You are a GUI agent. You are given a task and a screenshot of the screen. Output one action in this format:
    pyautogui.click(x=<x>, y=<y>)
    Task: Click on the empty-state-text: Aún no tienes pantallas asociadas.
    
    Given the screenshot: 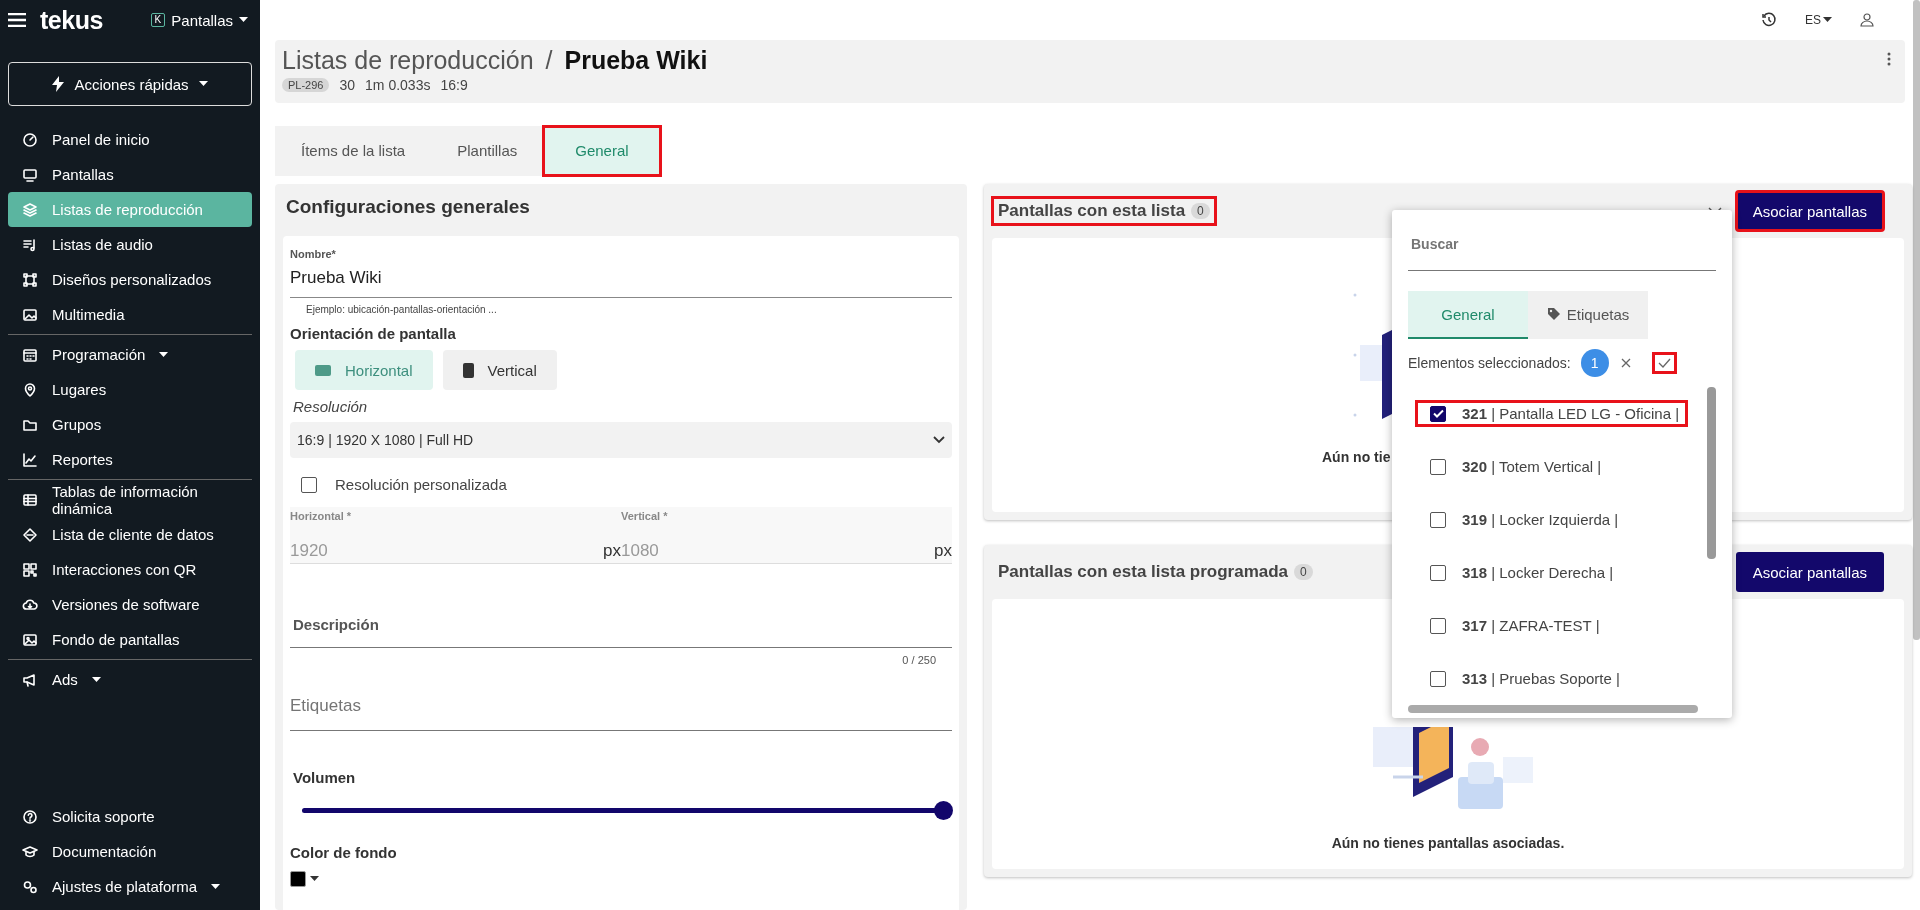 What is the action you would take?
    pyautogui.click(x=1448, y=843)
    